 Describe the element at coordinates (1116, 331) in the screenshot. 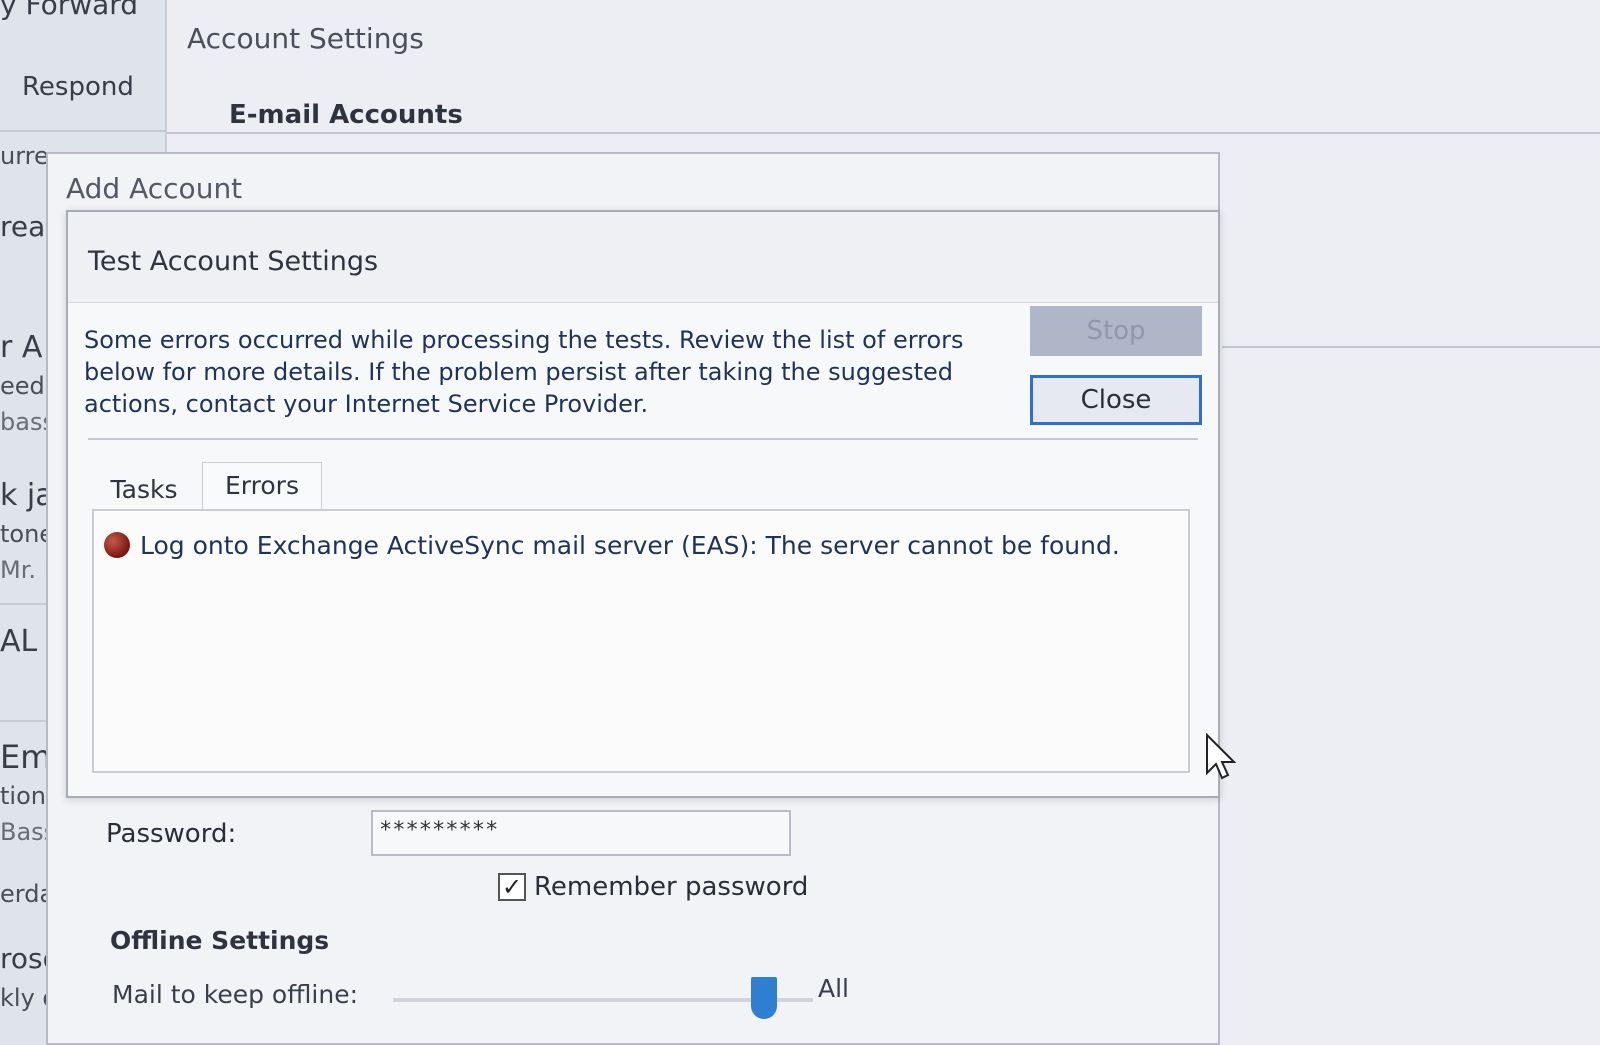

I see `stop-button: Stop` at that location.